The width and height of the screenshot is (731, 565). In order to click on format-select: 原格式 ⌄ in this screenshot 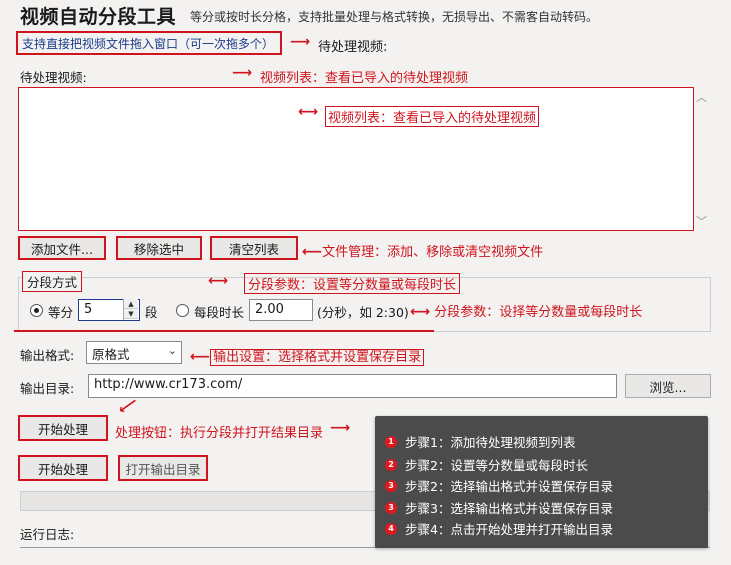, I will do `click(134, 352)`.